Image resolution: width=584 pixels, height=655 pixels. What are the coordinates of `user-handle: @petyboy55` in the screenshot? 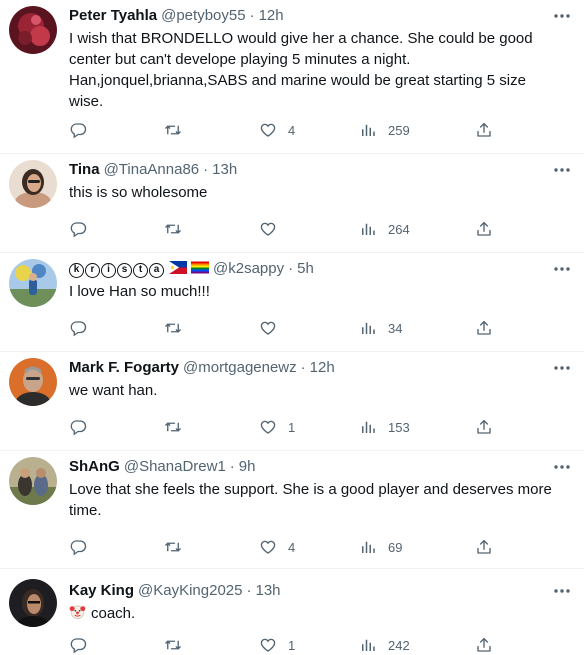 It's located at (203, 15).